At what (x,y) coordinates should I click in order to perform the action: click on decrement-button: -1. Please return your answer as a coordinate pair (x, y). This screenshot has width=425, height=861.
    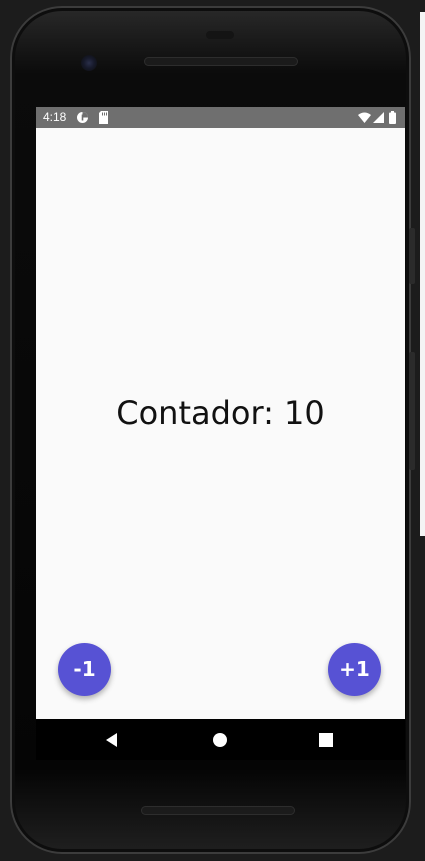
    Looking at the image, I should click on (84, 669).